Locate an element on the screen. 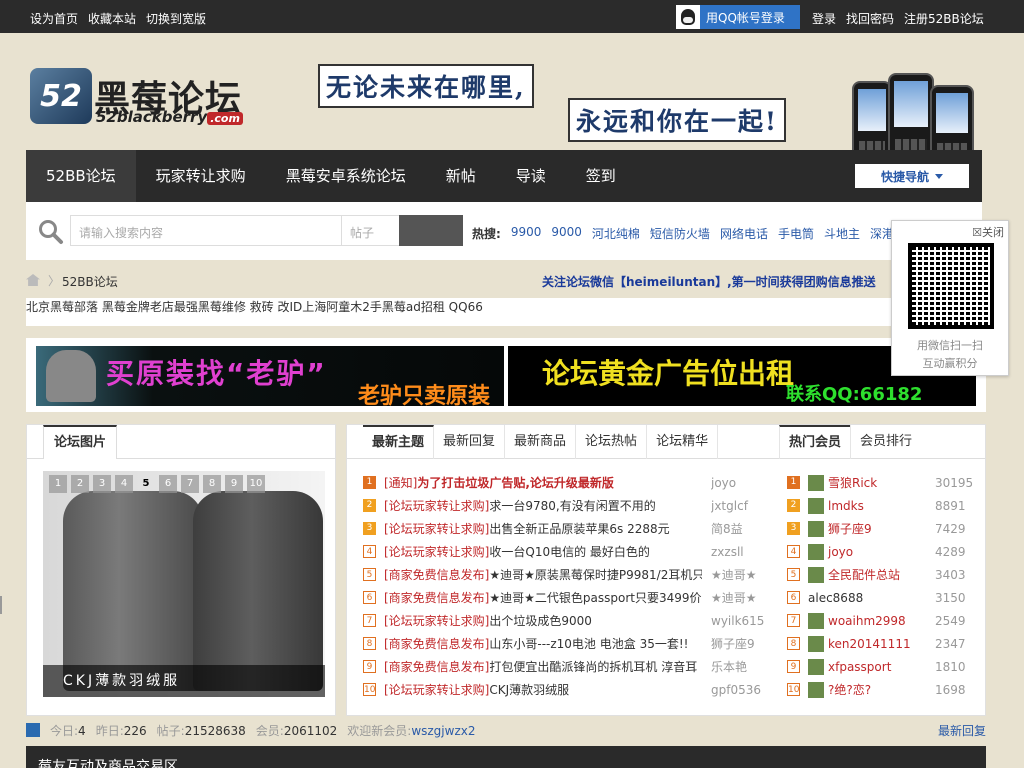  page-9: 9 is located at coordinates (234, 484).